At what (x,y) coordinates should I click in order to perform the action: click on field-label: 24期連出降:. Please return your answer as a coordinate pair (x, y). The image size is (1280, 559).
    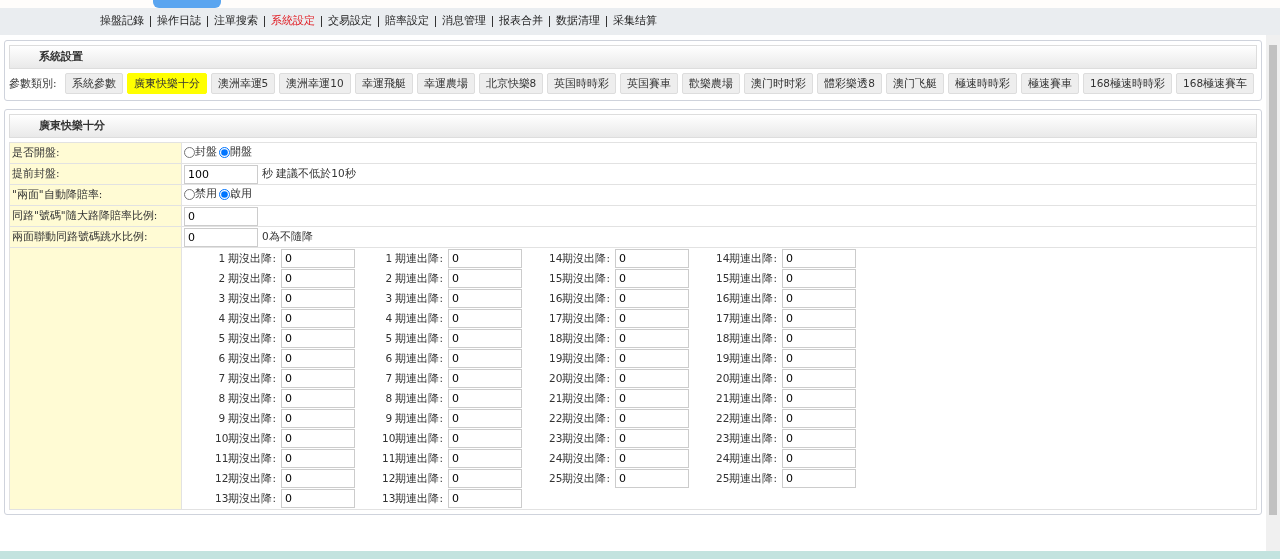
    Looking at the image, I should click on (746, 458).